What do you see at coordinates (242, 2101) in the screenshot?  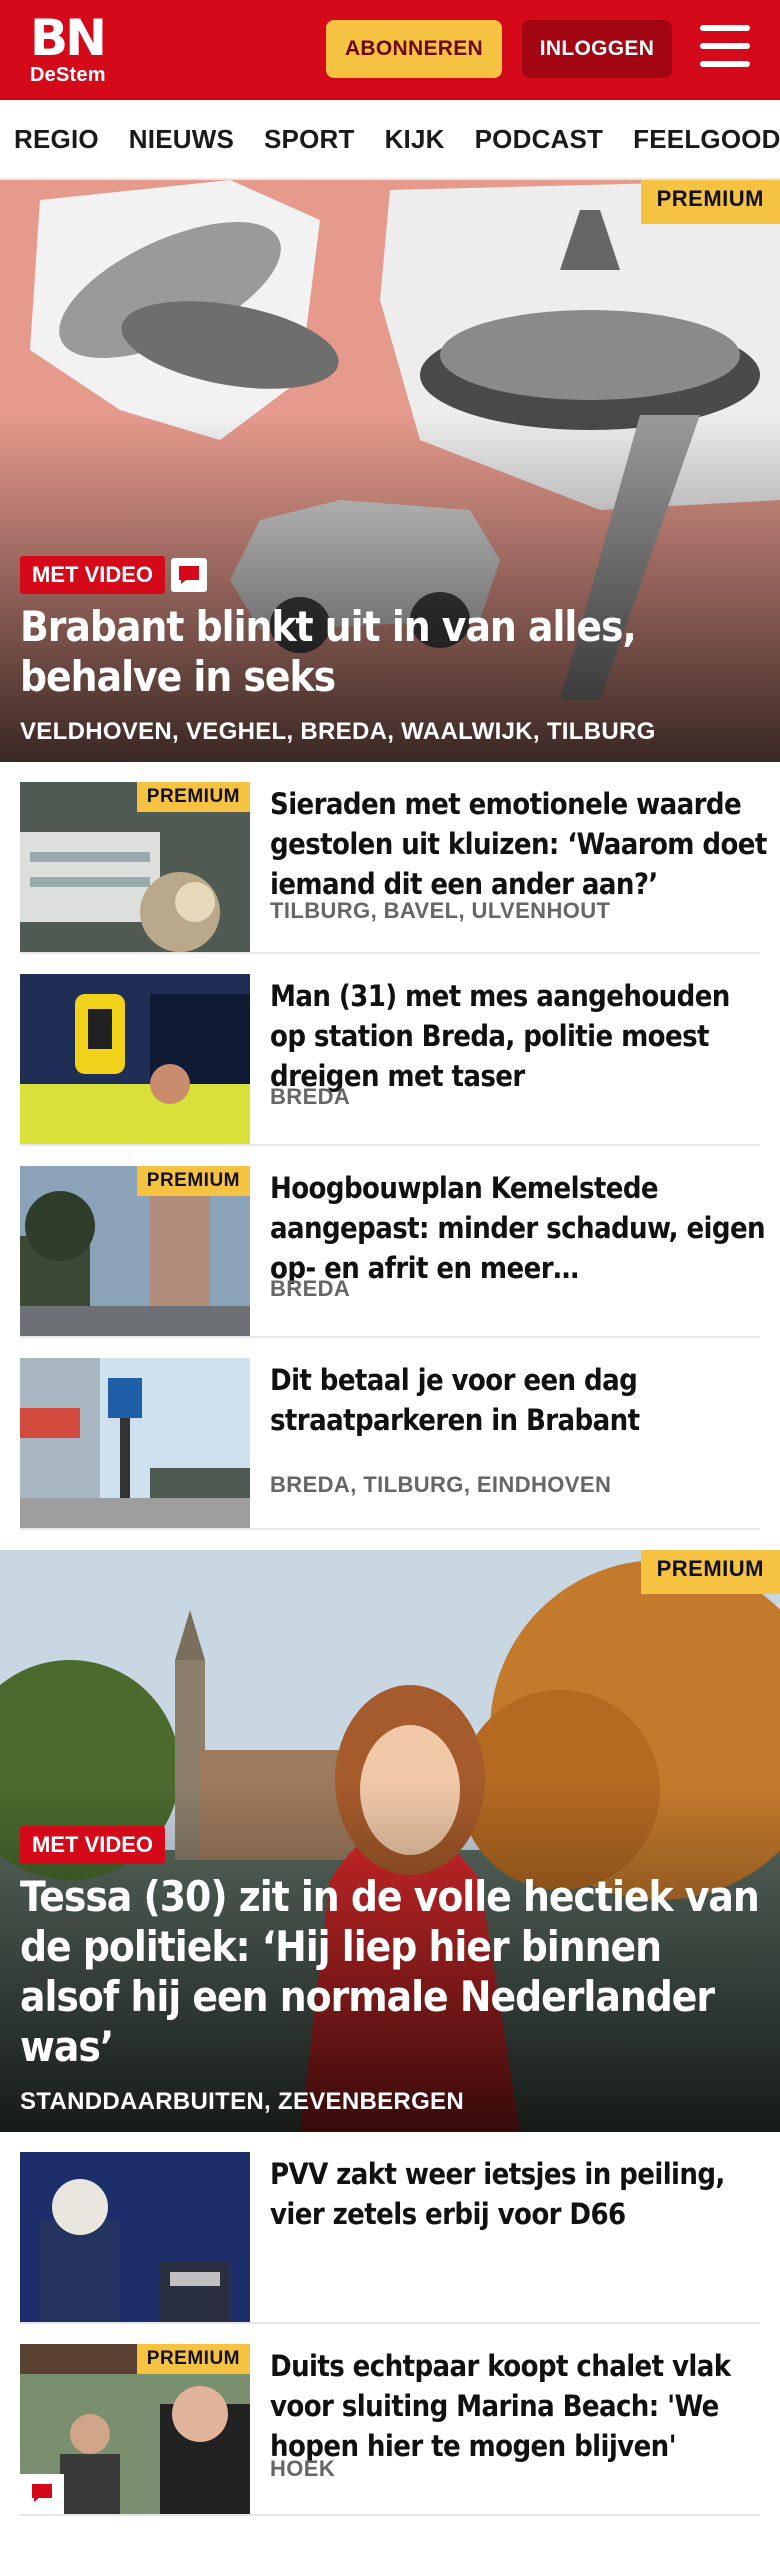 I see `hero-locations: STANDDAARBUITEN, ZEVENBERGEN` at bounding box center [242, 2101].